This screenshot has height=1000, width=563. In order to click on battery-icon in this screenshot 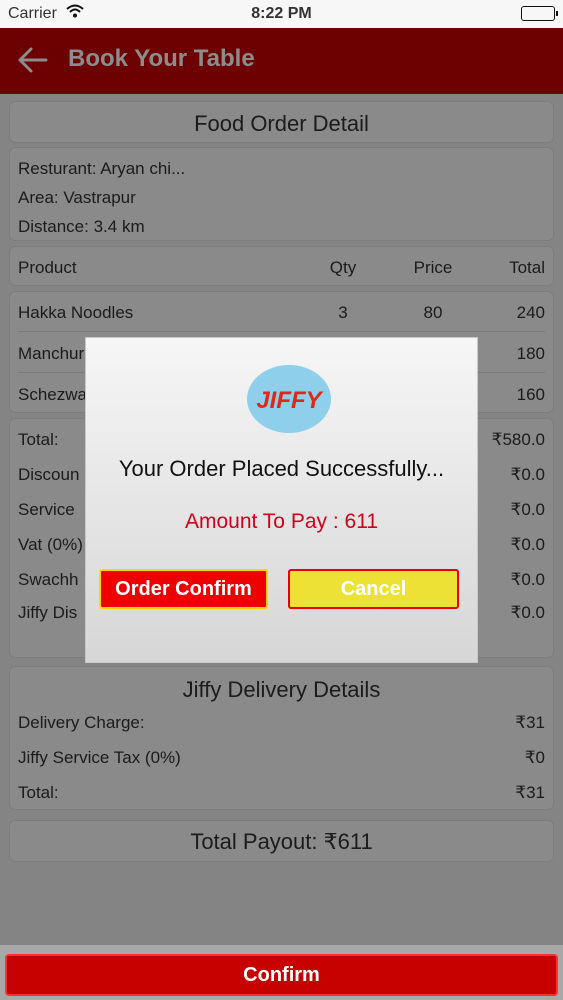, I will do `click(539, 13)`.